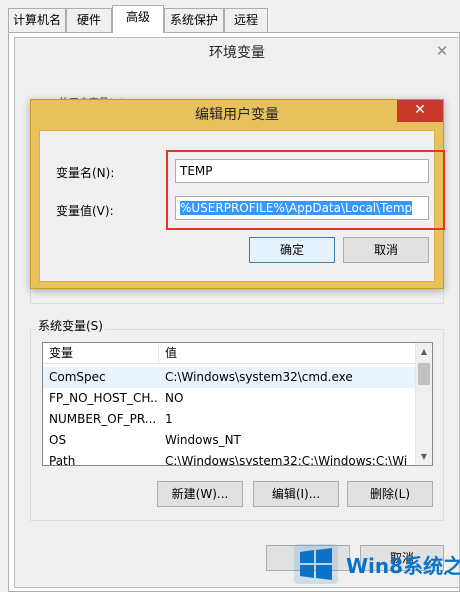 Image resolution: width=460 pixels, height=592 pixels. What do you see at coordinates (101, 353) in the screenshot?
I see `column-header-variable: 变量` at bounding box center [101, 353].